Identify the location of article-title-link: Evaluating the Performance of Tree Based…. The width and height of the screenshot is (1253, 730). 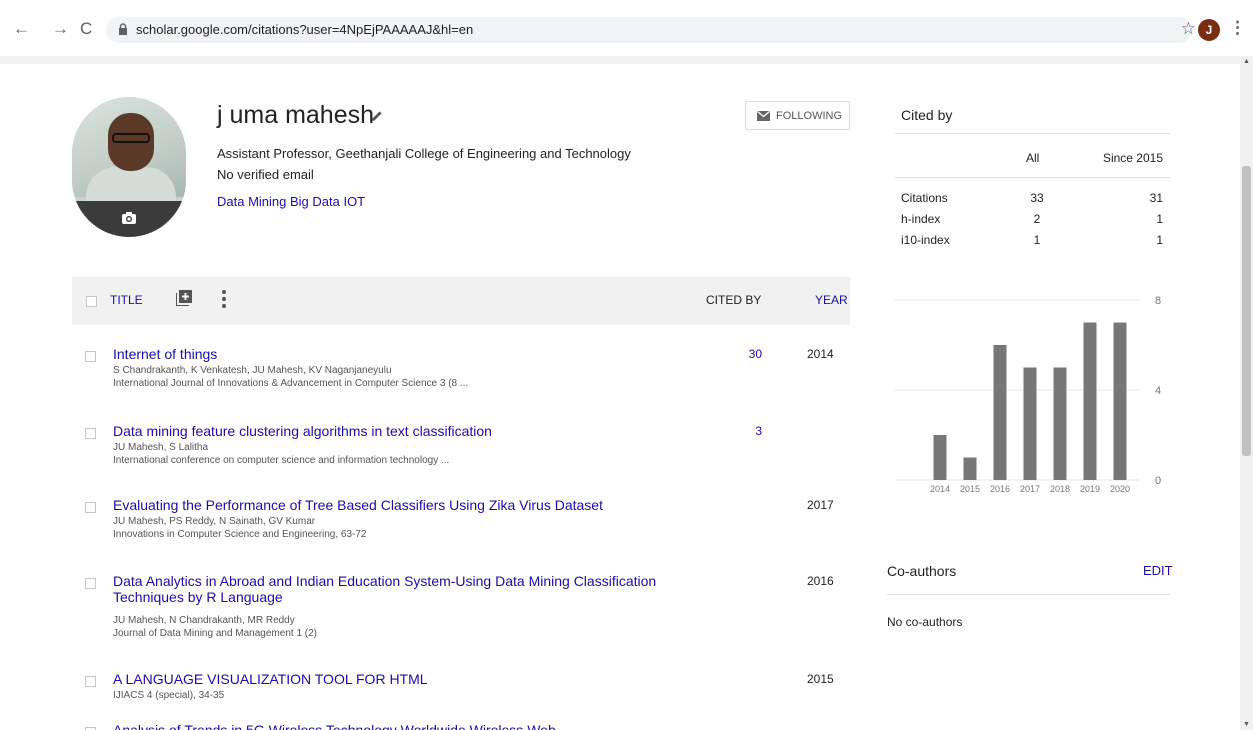
(403, 505).